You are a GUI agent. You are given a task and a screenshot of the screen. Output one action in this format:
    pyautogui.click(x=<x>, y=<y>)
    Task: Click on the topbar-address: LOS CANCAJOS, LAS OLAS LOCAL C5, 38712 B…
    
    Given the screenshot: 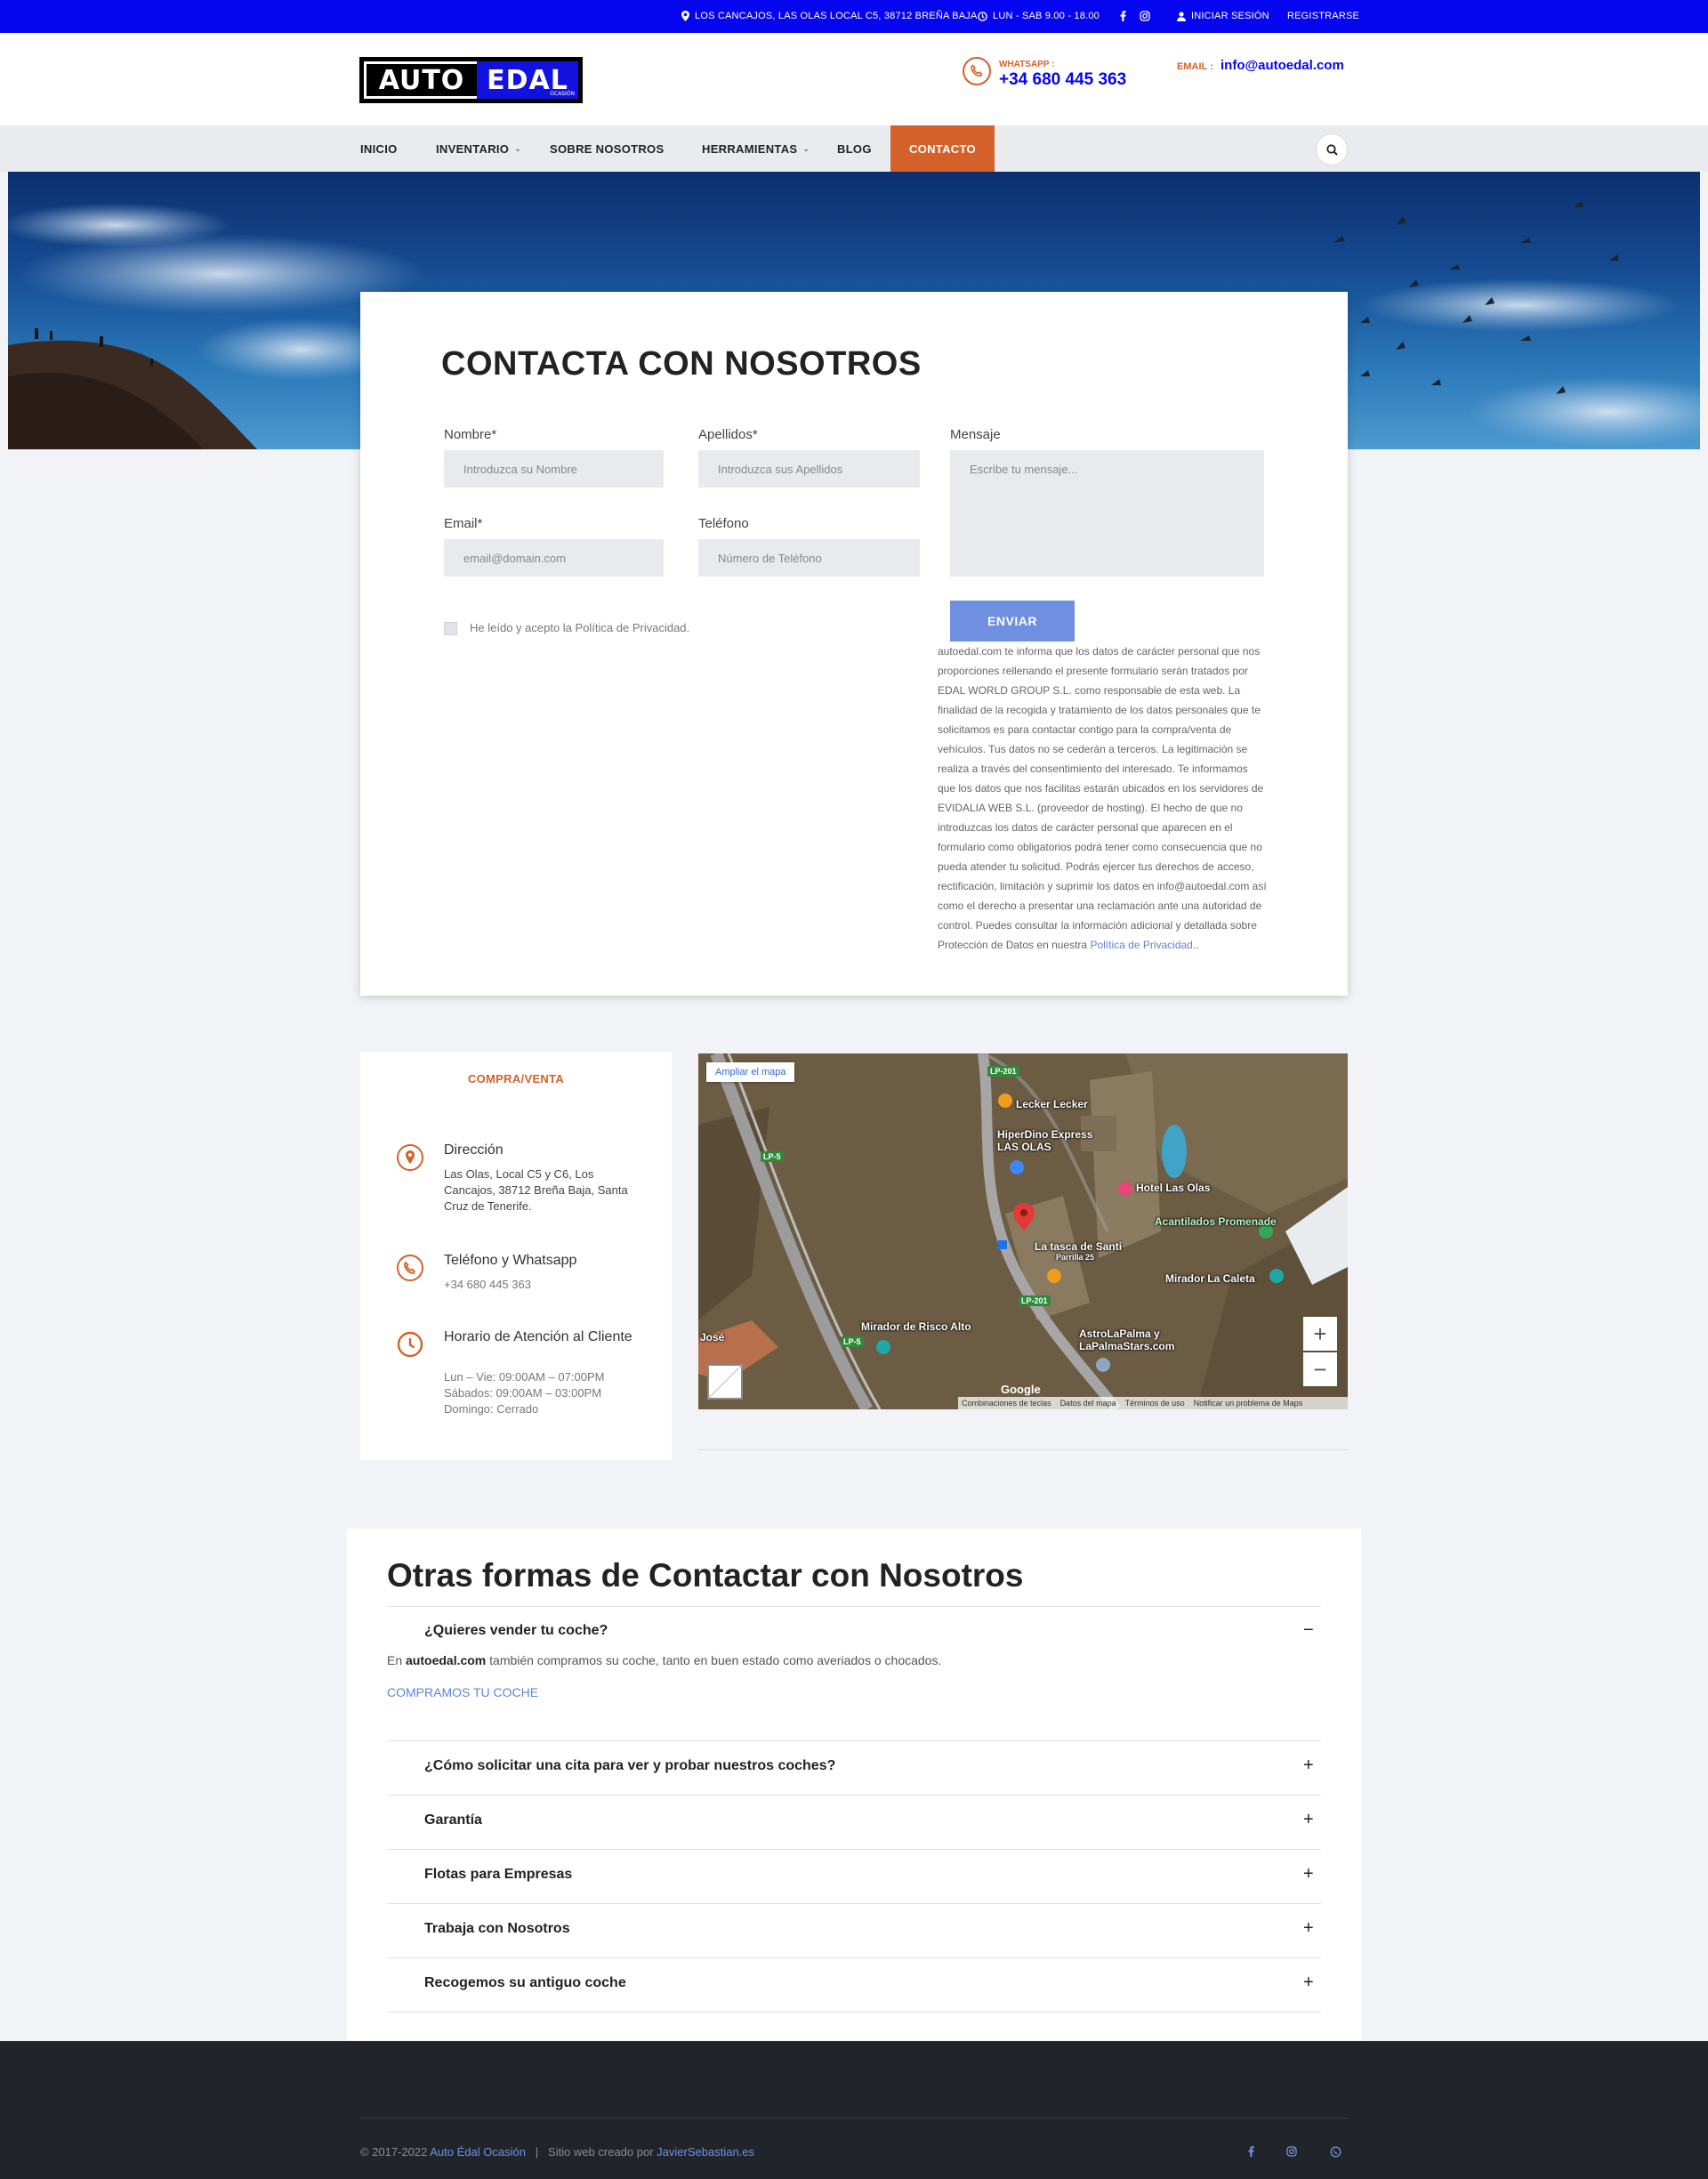 What is the action you would take?
    pyautogui.click(x=829, y=16)
    